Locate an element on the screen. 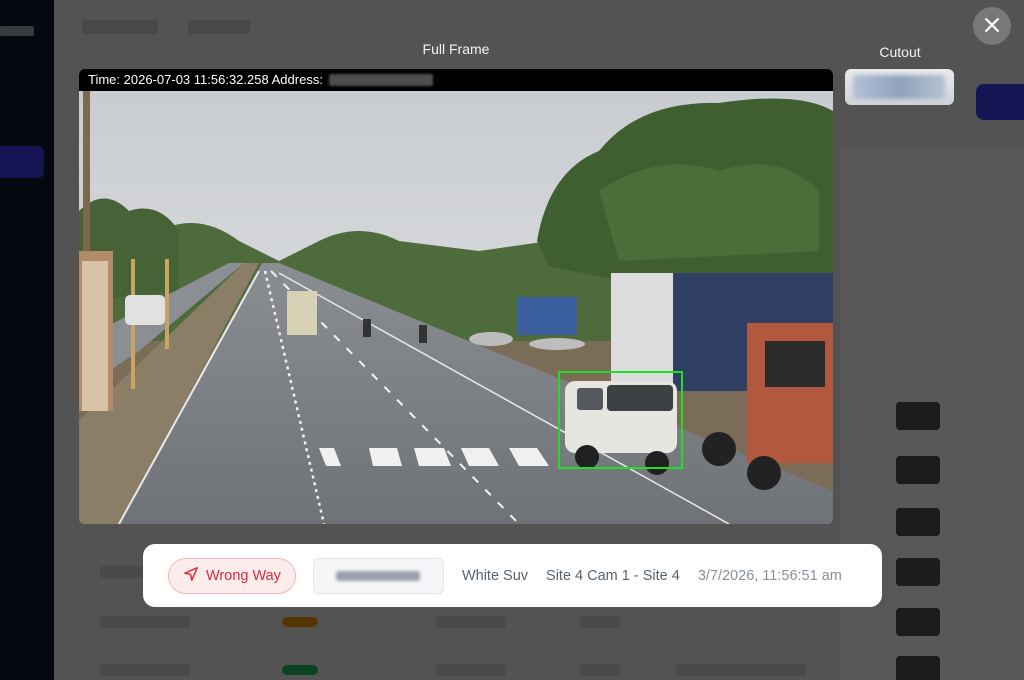  time-value: 2026-07-03 11:56:32.258 is located at coordinates (196, 79).